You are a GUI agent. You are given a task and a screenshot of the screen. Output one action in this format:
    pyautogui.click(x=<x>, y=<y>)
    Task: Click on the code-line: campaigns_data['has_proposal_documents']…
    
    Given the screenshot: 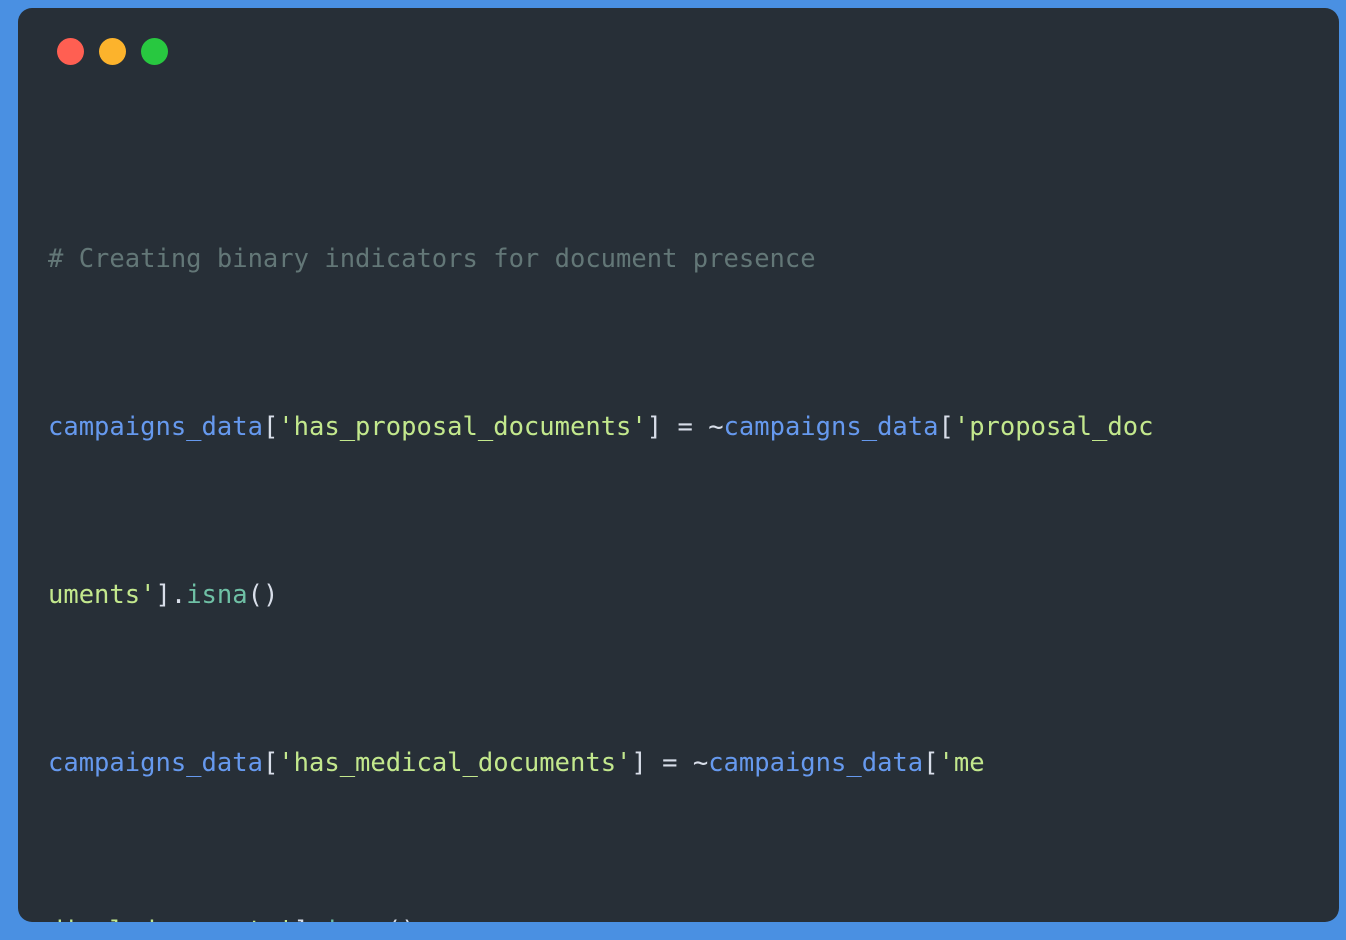 What is the action you would take?
    pyautogui.click(x=686, y=427)
    